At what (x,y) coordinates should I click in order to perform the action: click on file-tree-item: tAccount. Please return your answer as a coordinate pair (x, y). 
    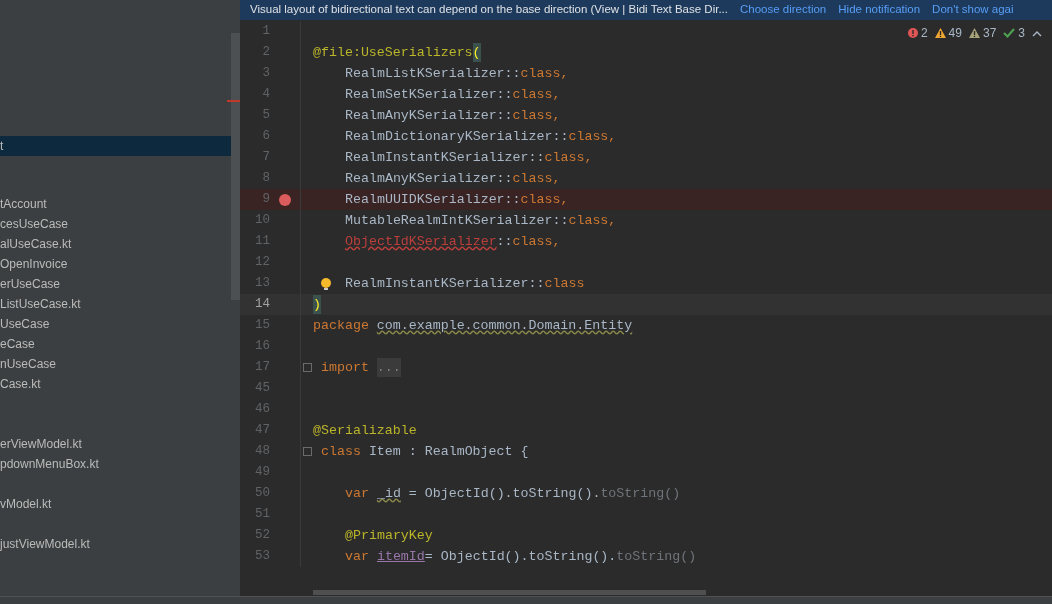
    Looking at the image, I should click on (115, 204).